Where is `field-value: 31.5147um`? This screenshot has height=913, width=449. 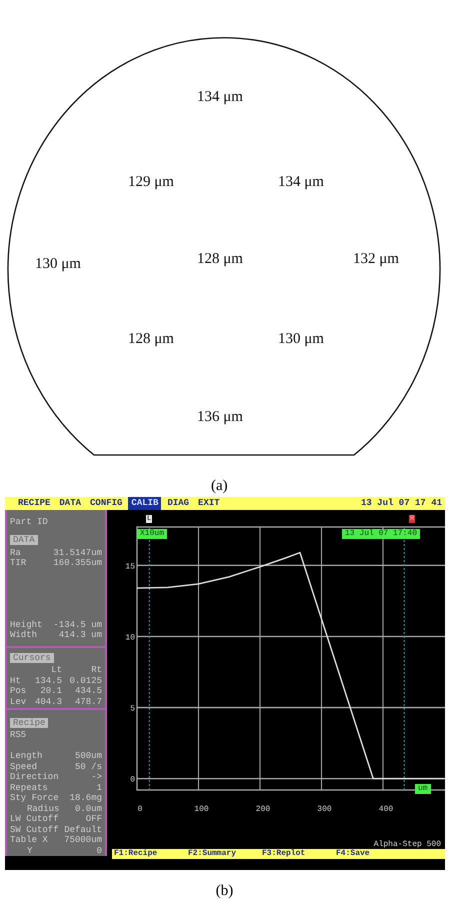 field-value: 31.5147um is located at coordinates (77, 553).